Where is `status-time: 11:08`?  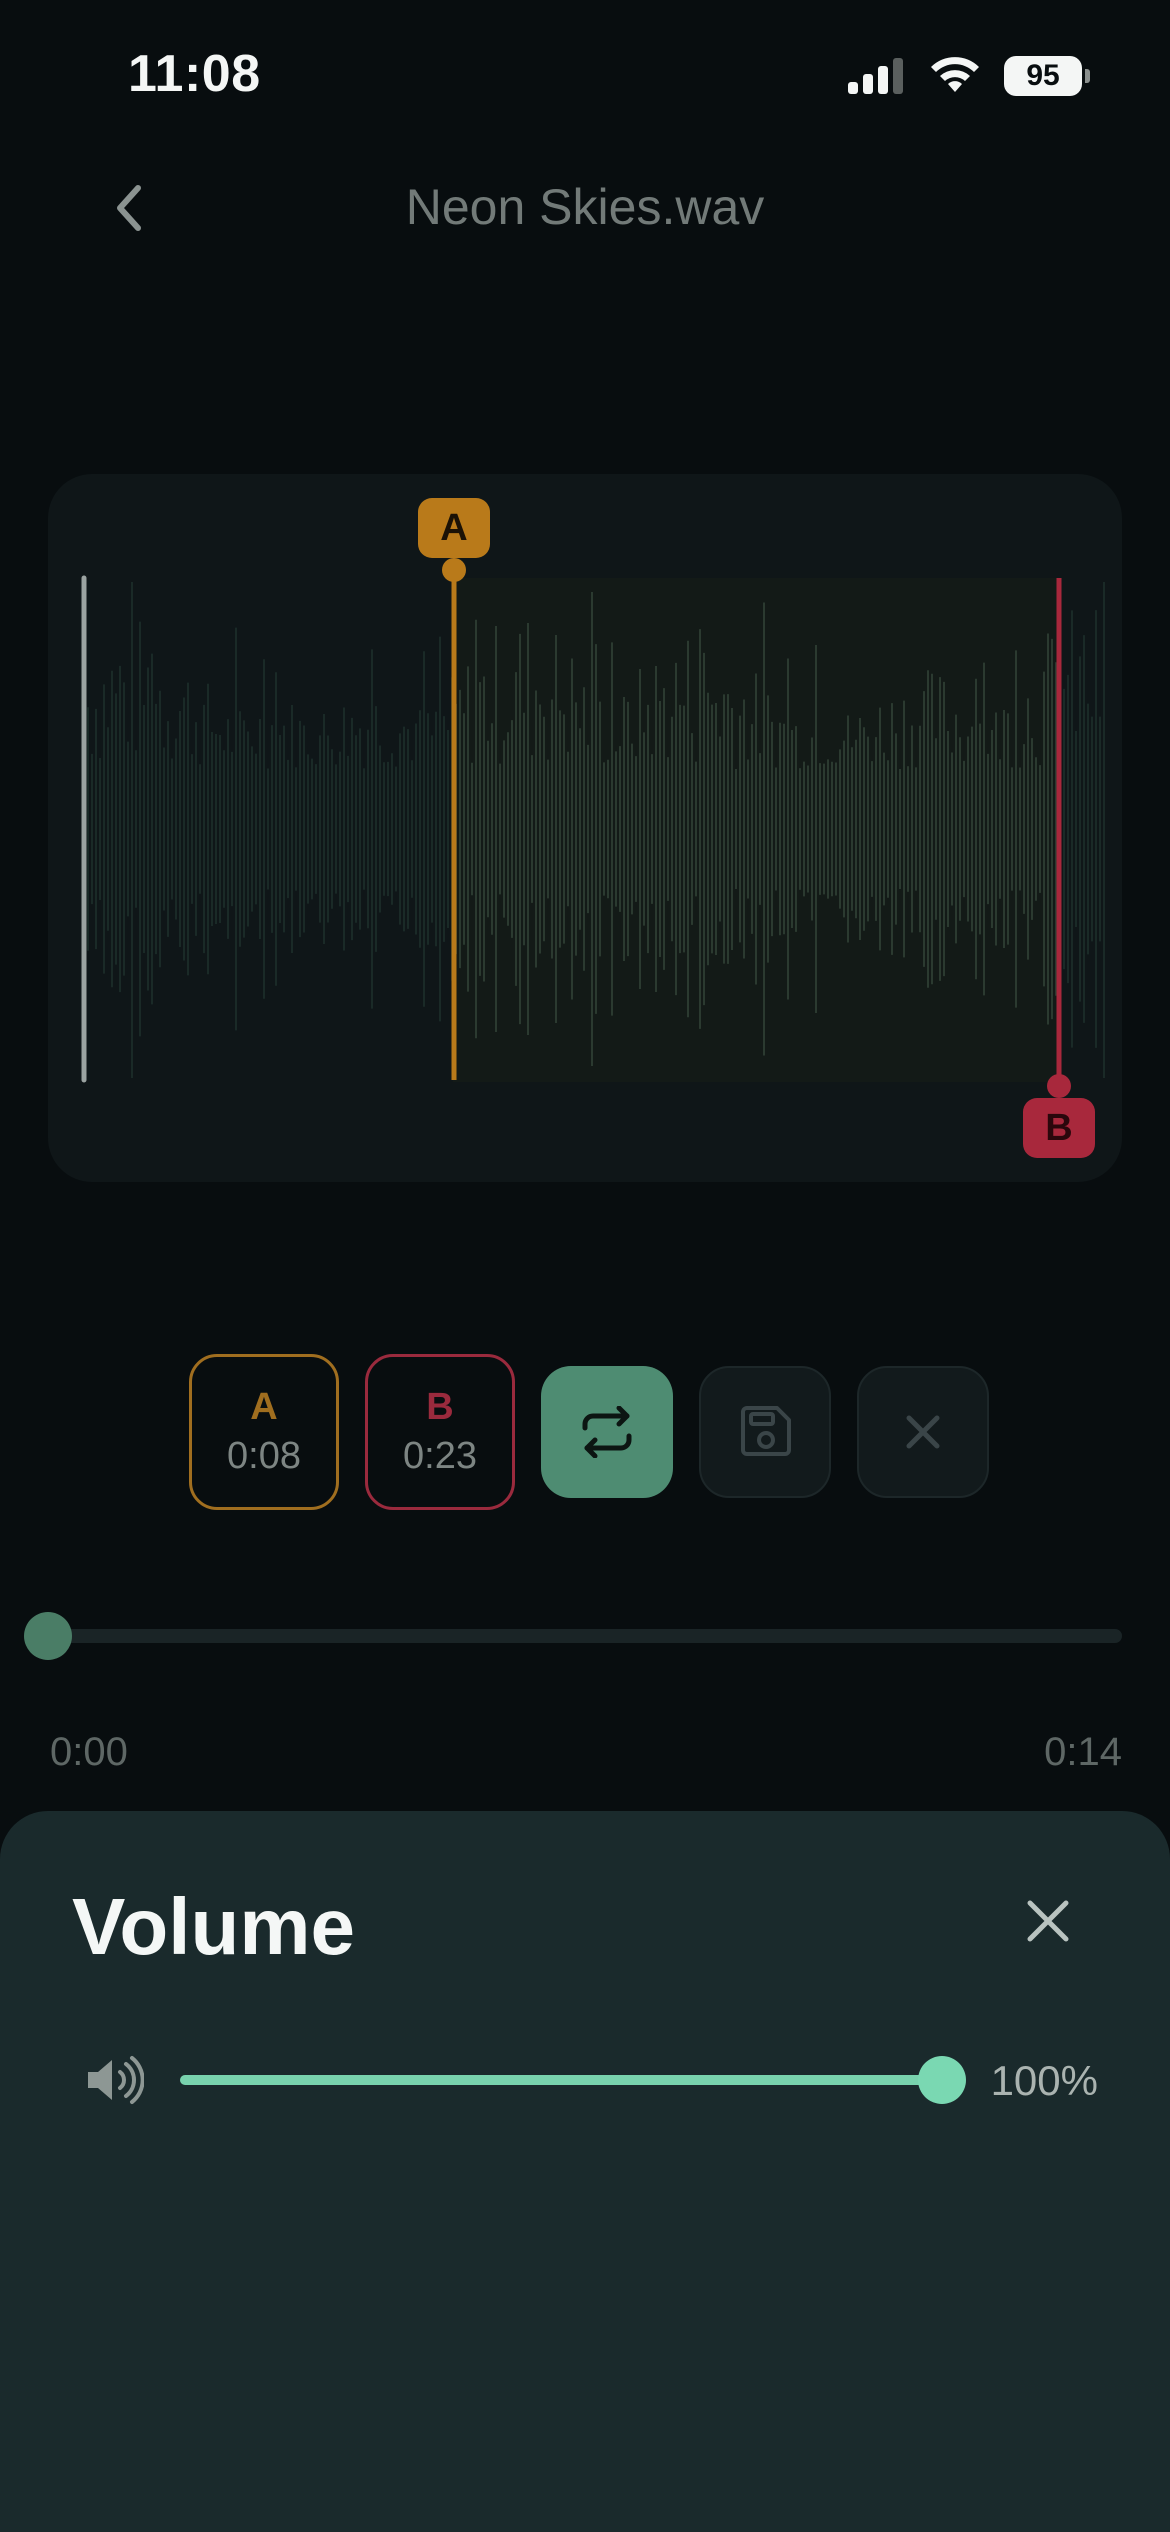 status-time: 11:08 is located at coordinates (194, 74).